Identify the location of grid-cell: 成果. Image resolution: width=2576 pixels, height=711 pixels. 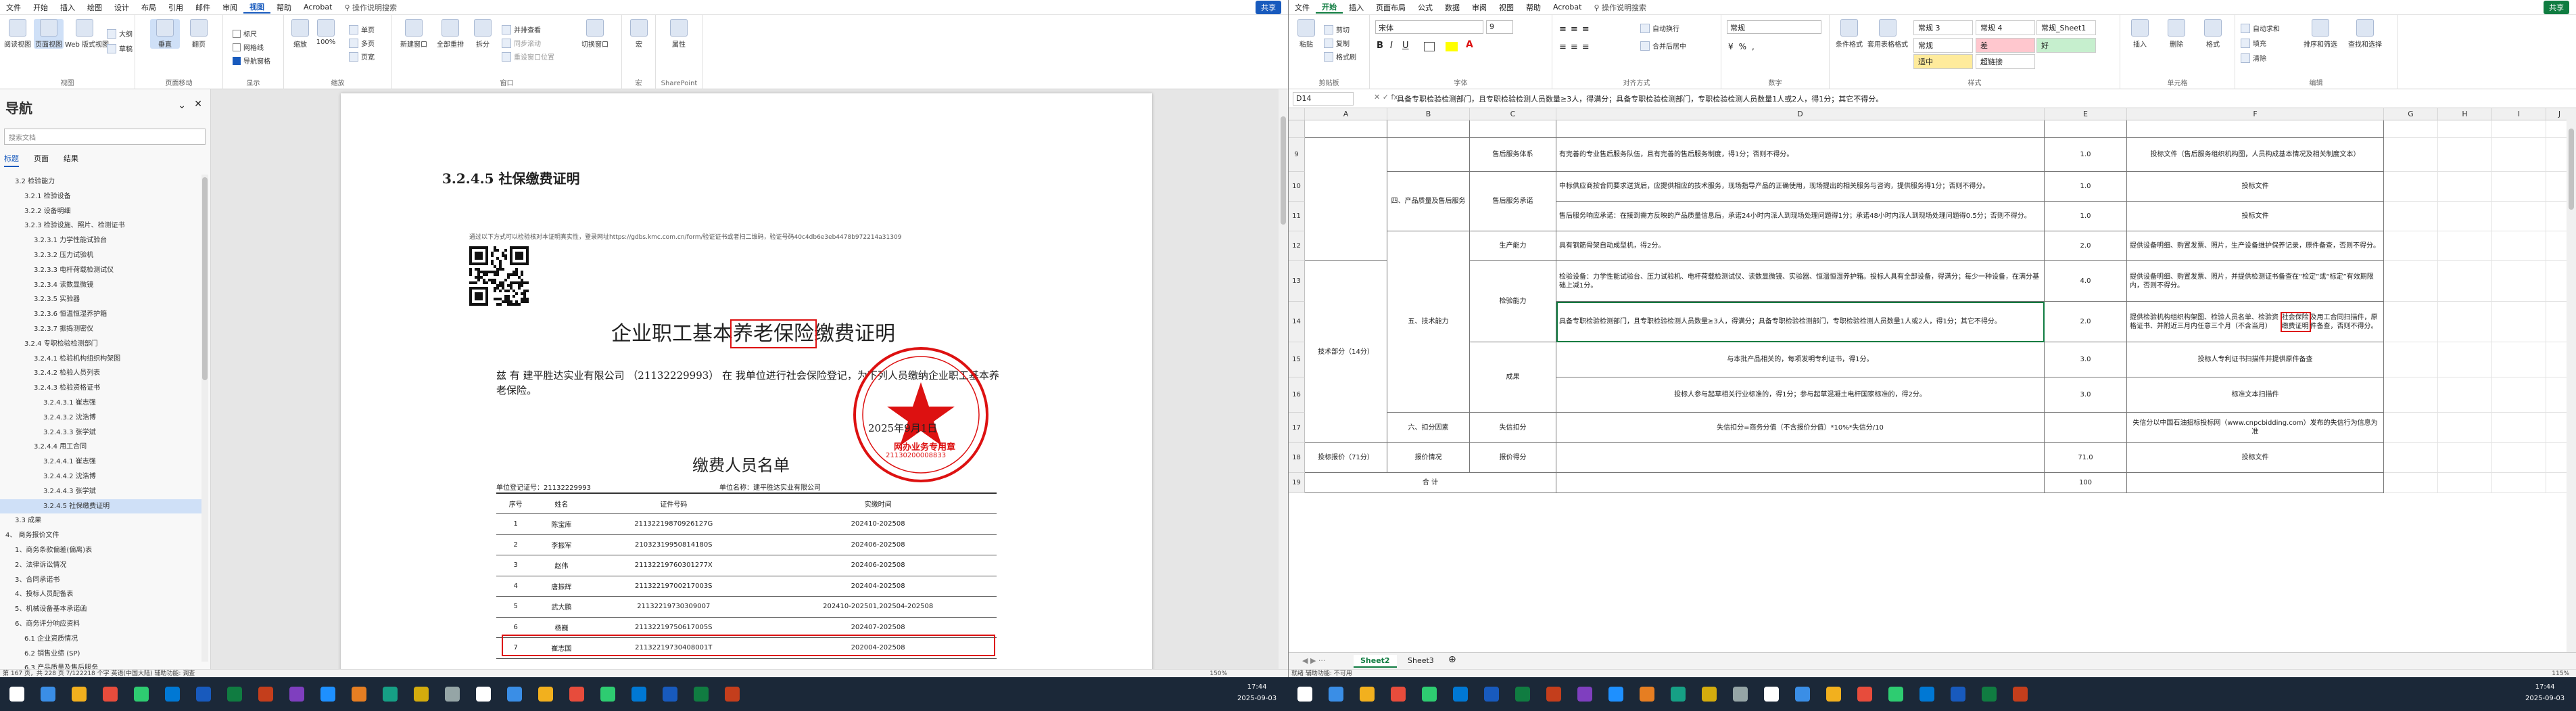
(1513, 377).